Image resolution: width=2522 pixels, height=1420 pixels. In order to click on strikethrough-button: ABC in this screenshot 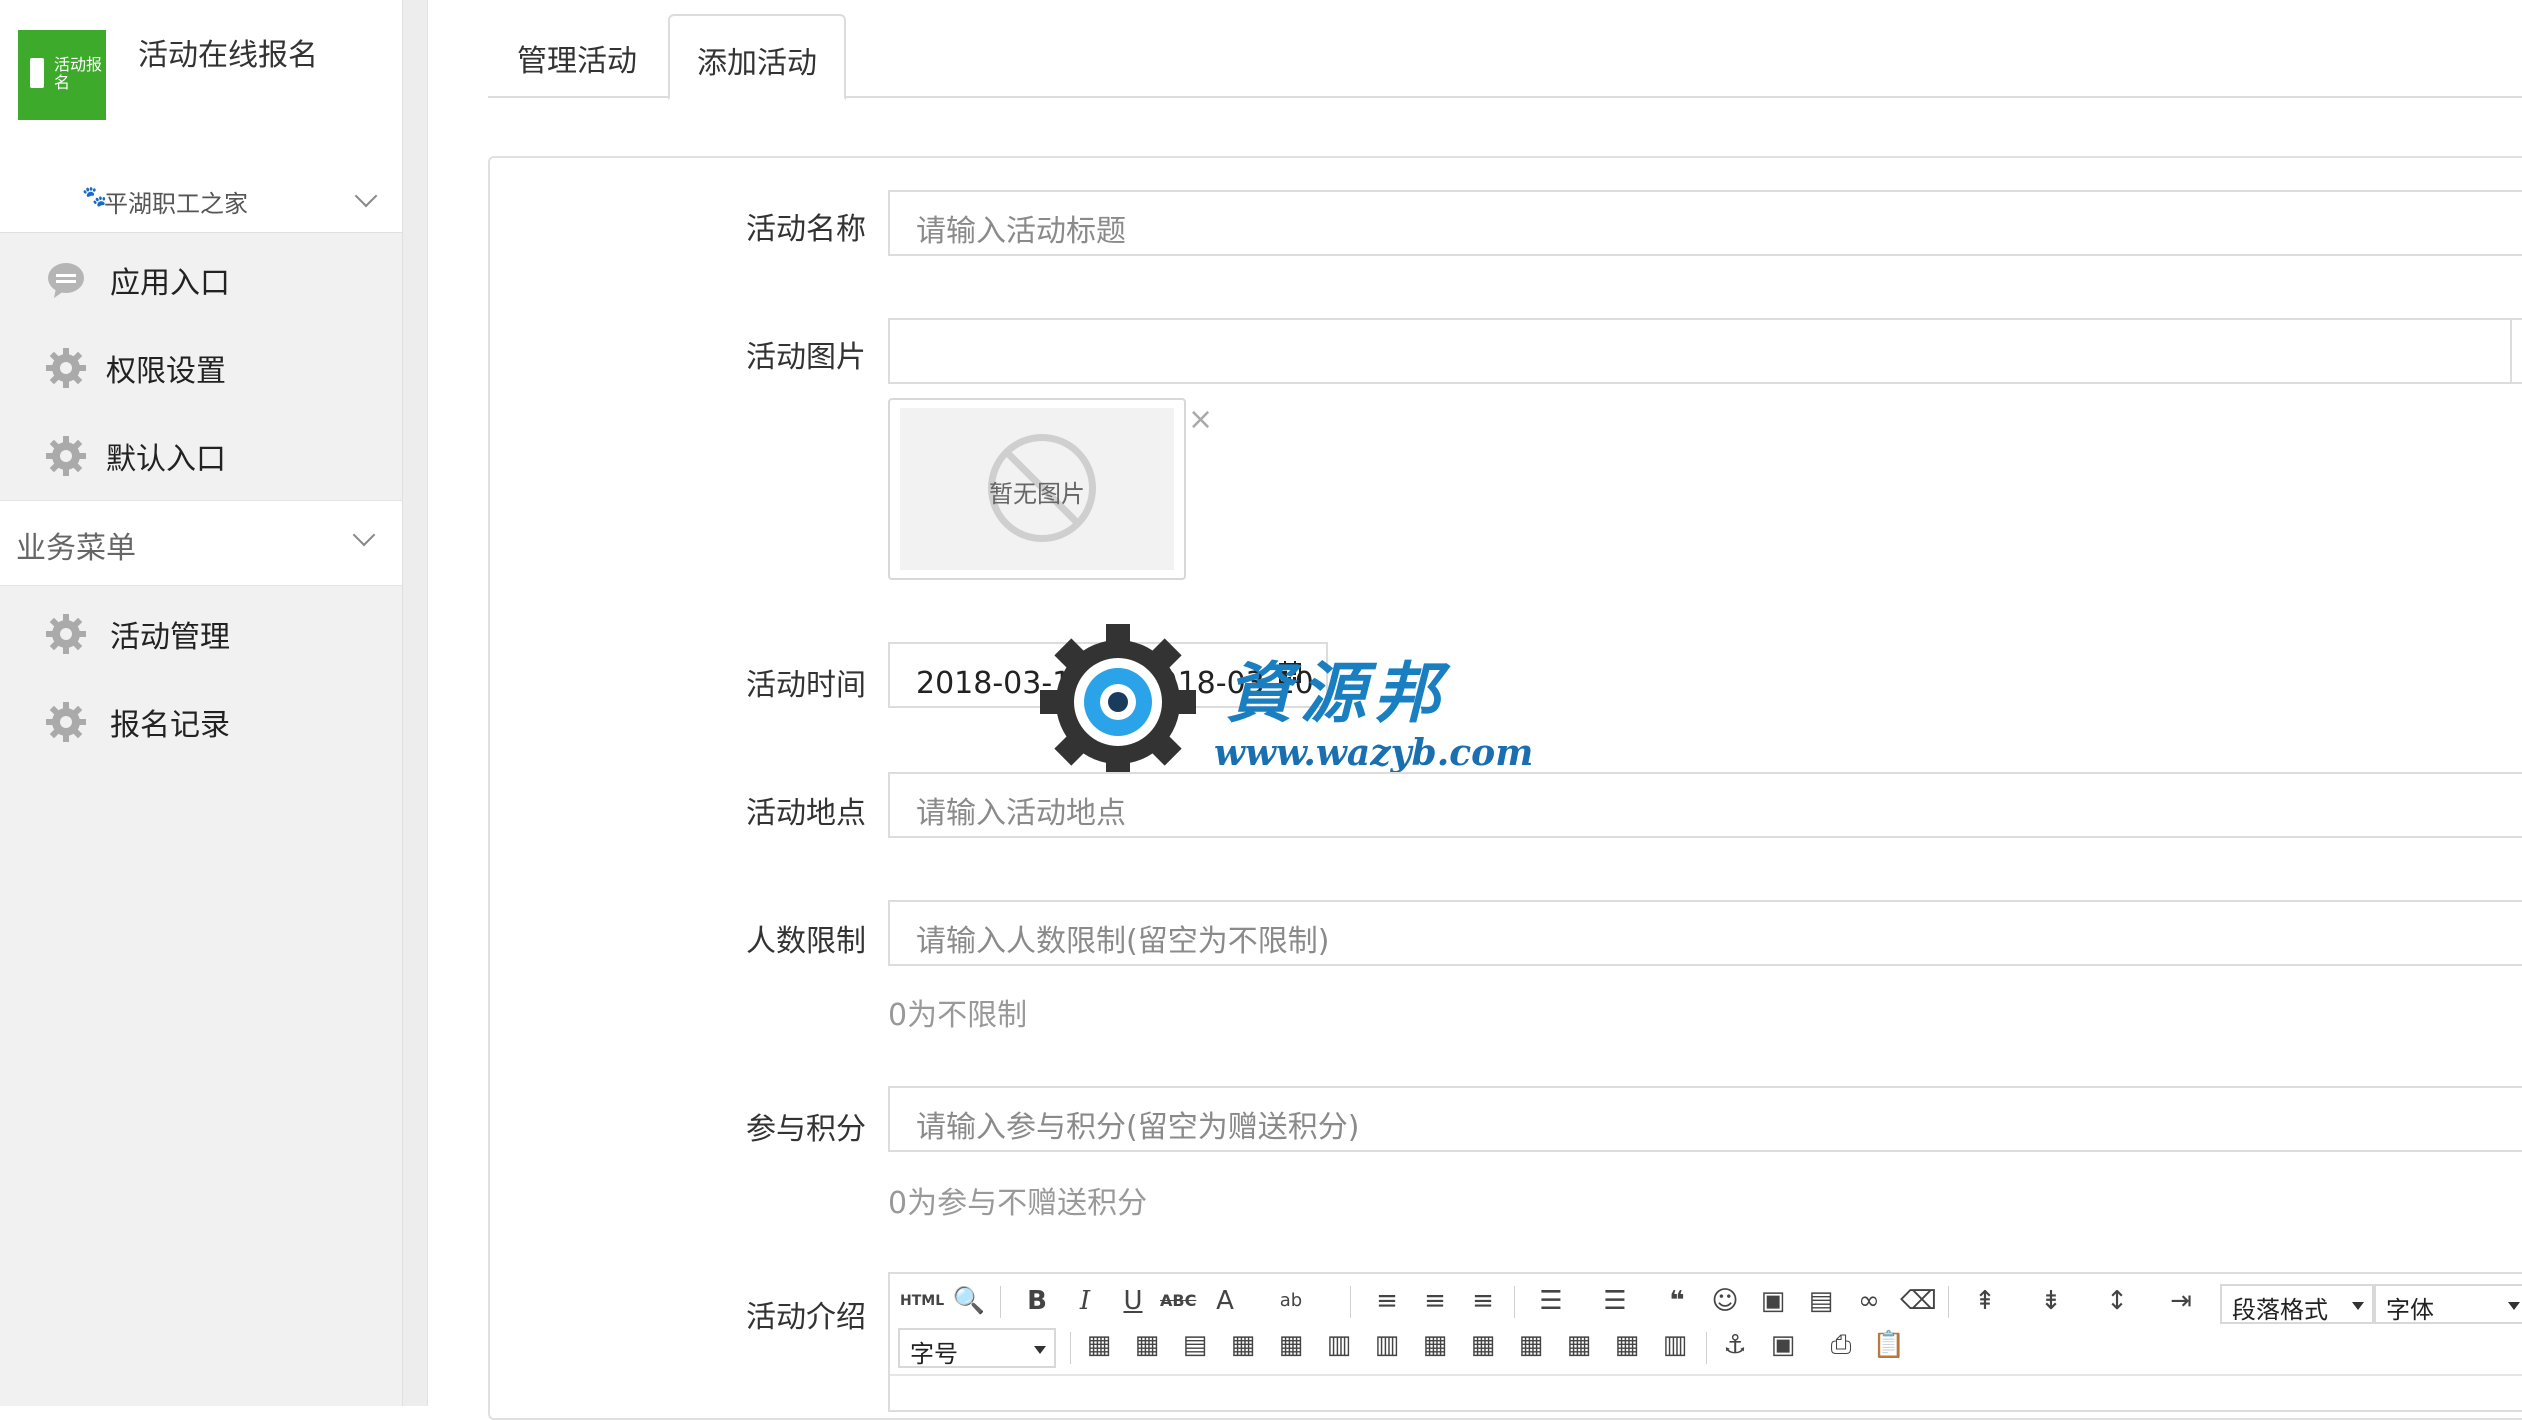, I will do `click(1178, 1301)`.